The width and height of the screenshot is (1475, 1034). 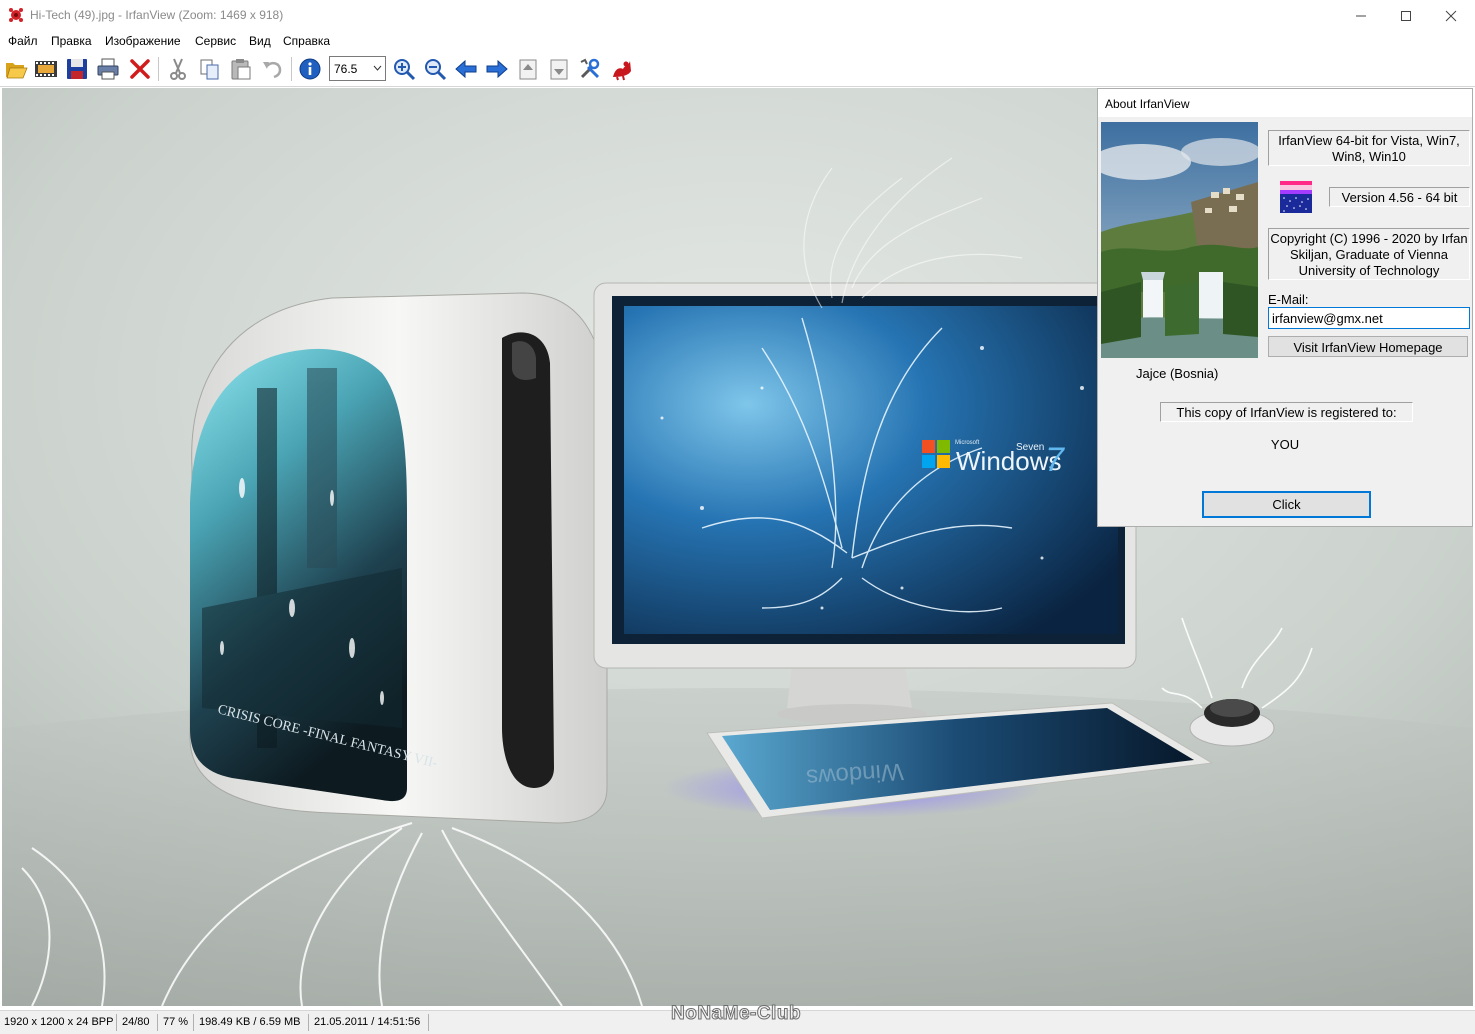 What do you see at coordinates (1147, 104) in the screenshot?
I see `dialog-title: About IrfanView` at bounding box center [1147, 104].